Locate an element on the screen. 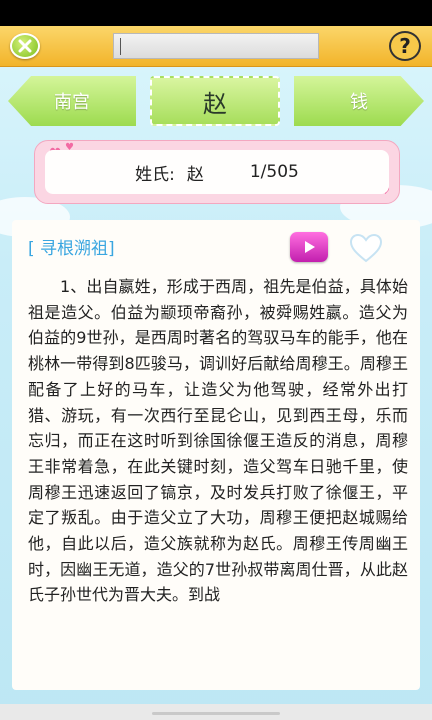  next-surname-label: 钱 is located at coordinates (359, 102).